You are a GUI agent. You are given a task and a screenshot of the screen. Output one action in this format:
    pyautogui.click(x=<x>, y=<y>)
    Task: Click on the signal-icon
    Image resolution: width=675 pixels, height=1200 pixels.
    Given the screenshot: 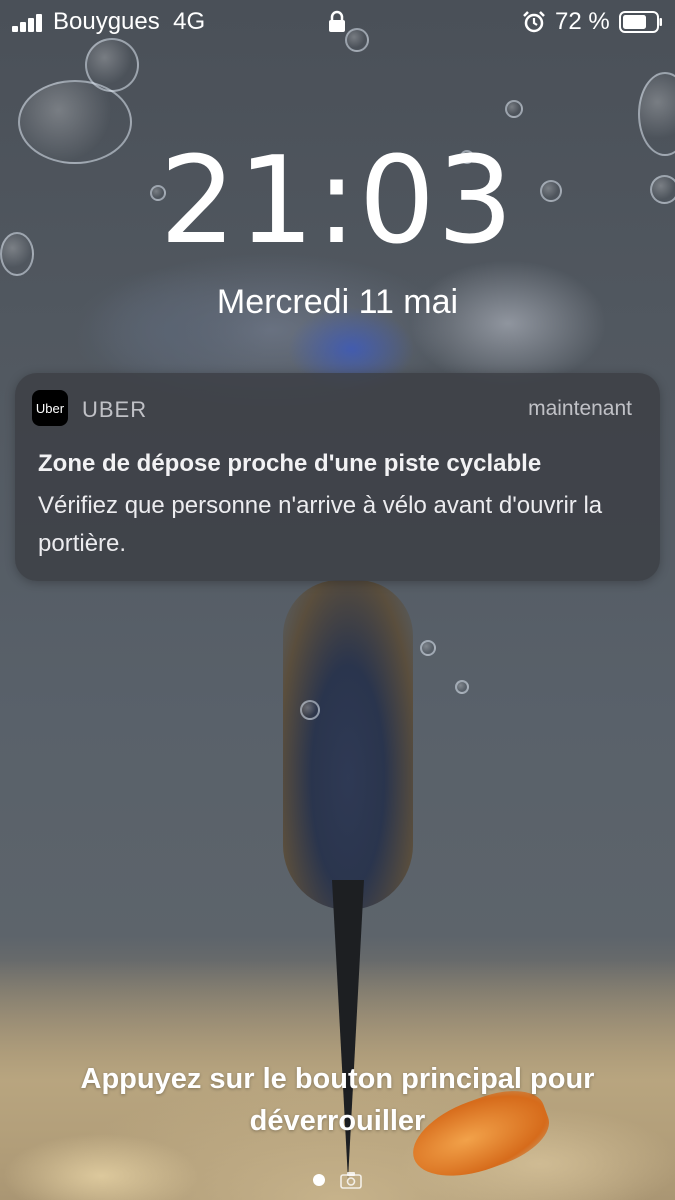 What is the action you would take?
    pyautogui.click(x=30, y=23)
    